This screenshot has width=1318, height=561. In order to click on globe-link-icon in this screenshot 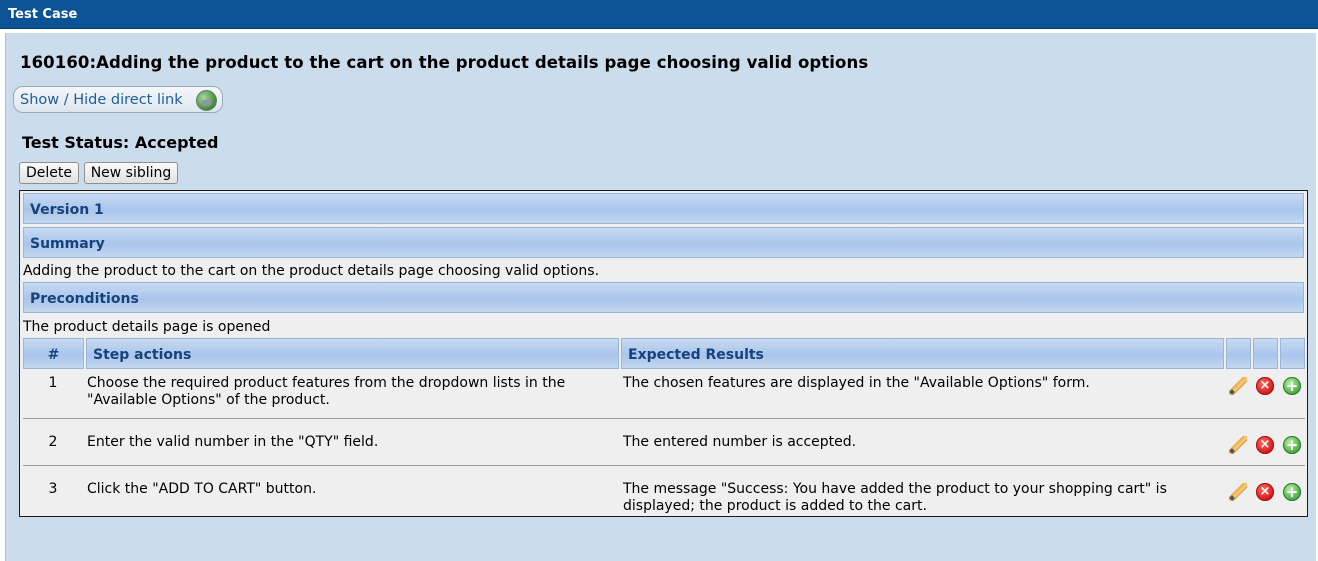, I will do `click(206, 100)`.